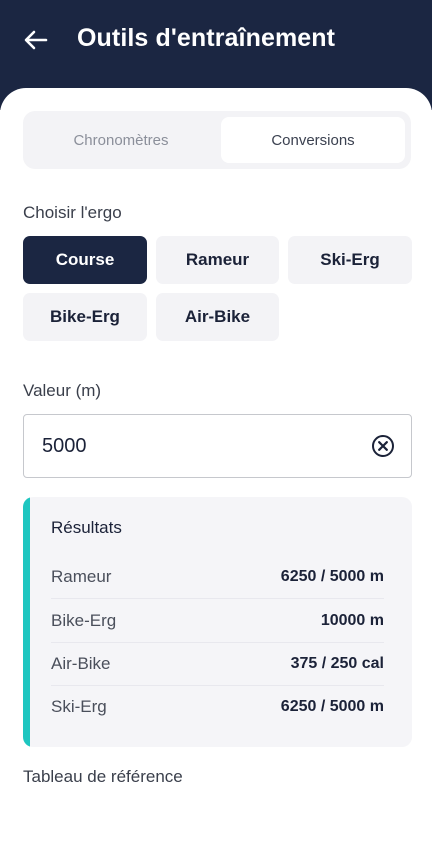  Describe the element at coordinates (81, 576) in the screenshot. I see `result-label: Rameur` at that location.